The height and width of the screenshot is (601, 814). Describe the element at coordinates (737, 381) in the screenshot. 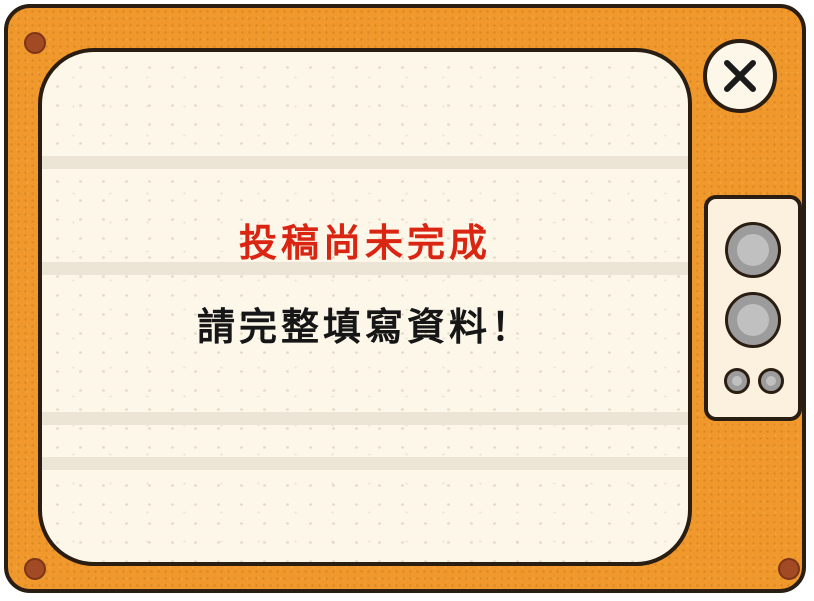

I see `tv-button-left` at that location.